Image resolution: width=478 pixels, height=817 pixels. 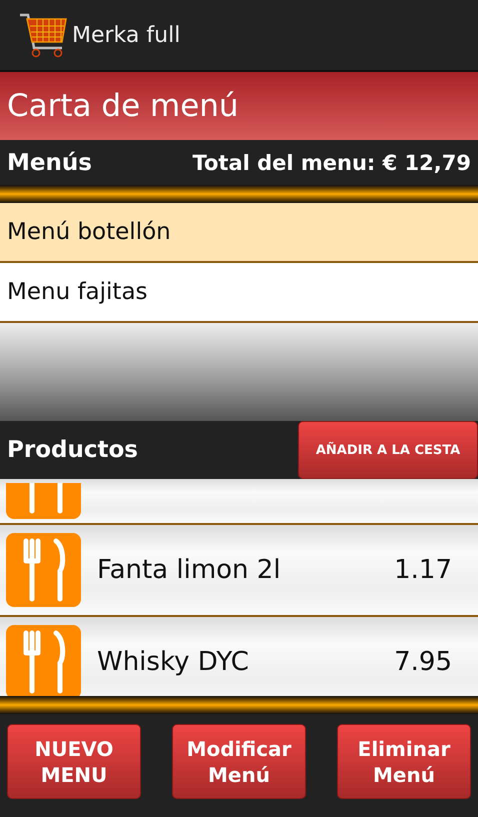 What do you see at coordinates (423, 570) in the screenshot?
I see `product-price: 1.17` at bounding box center [423, 570].